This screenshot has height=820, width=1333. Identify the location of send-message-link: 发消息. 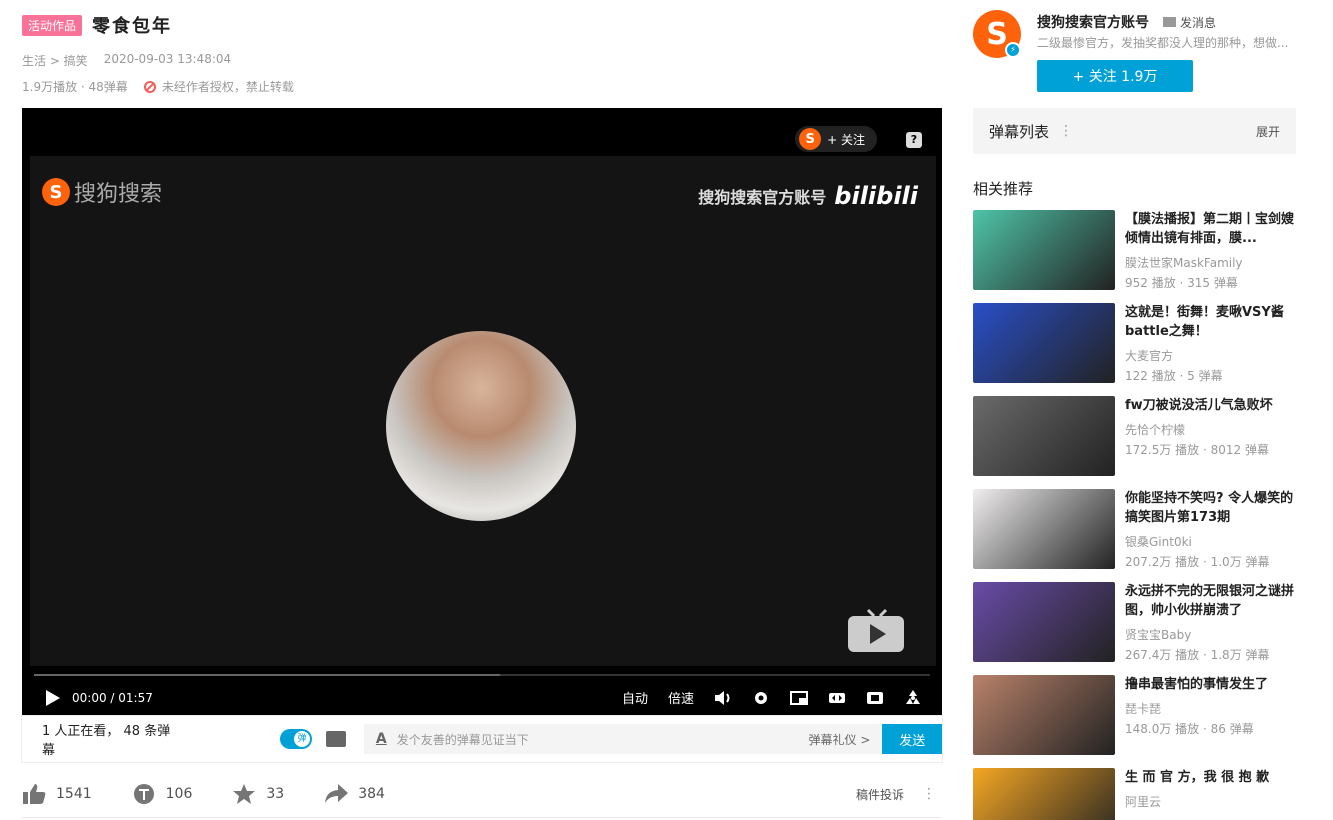
(1189, 22).